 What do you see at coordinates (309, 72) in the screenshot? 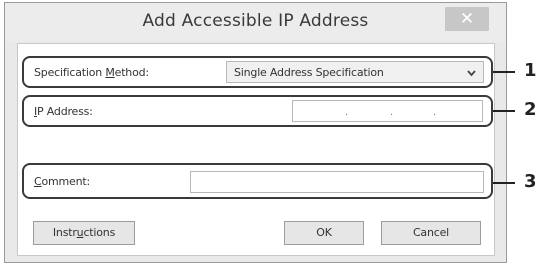
I see `specification-method-value: Single Address Specification` at bounding box center [309, 72].